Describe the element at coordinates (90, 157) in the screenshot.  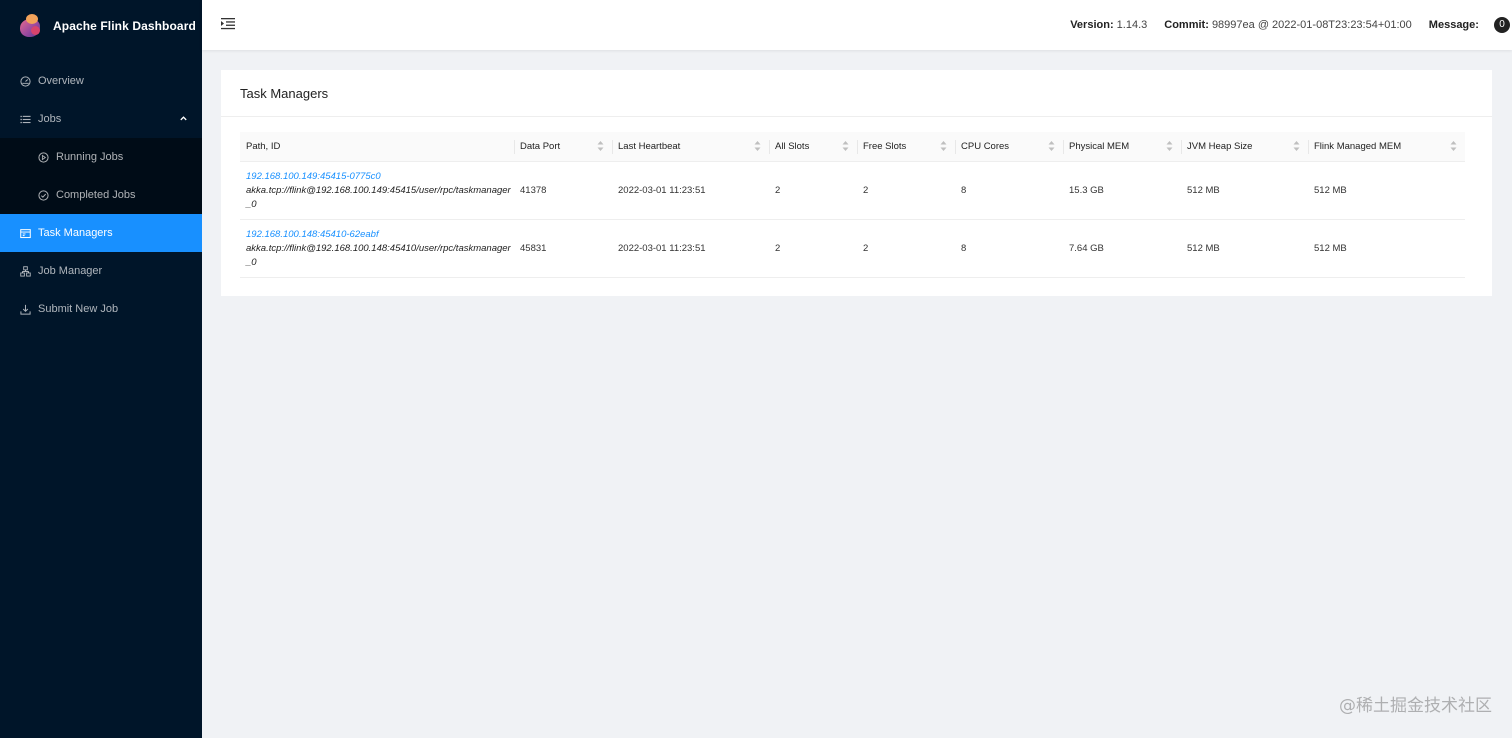
I see `sidebar-item-label: Running Jobs` at that location.